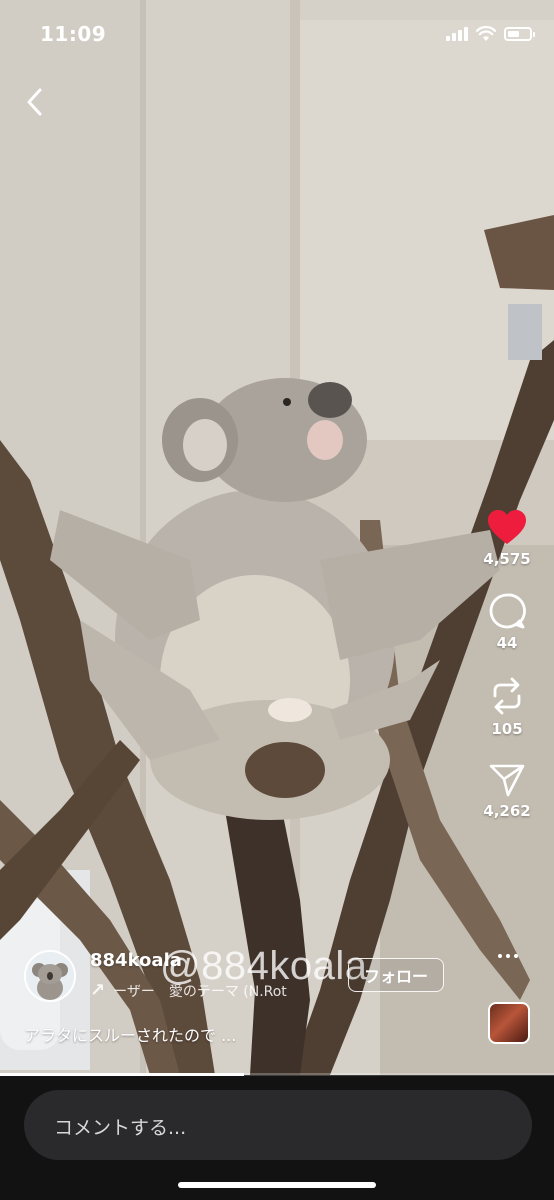 The image size is (554, 1200). I want to click on repost-button: 105, so click(507, 707).